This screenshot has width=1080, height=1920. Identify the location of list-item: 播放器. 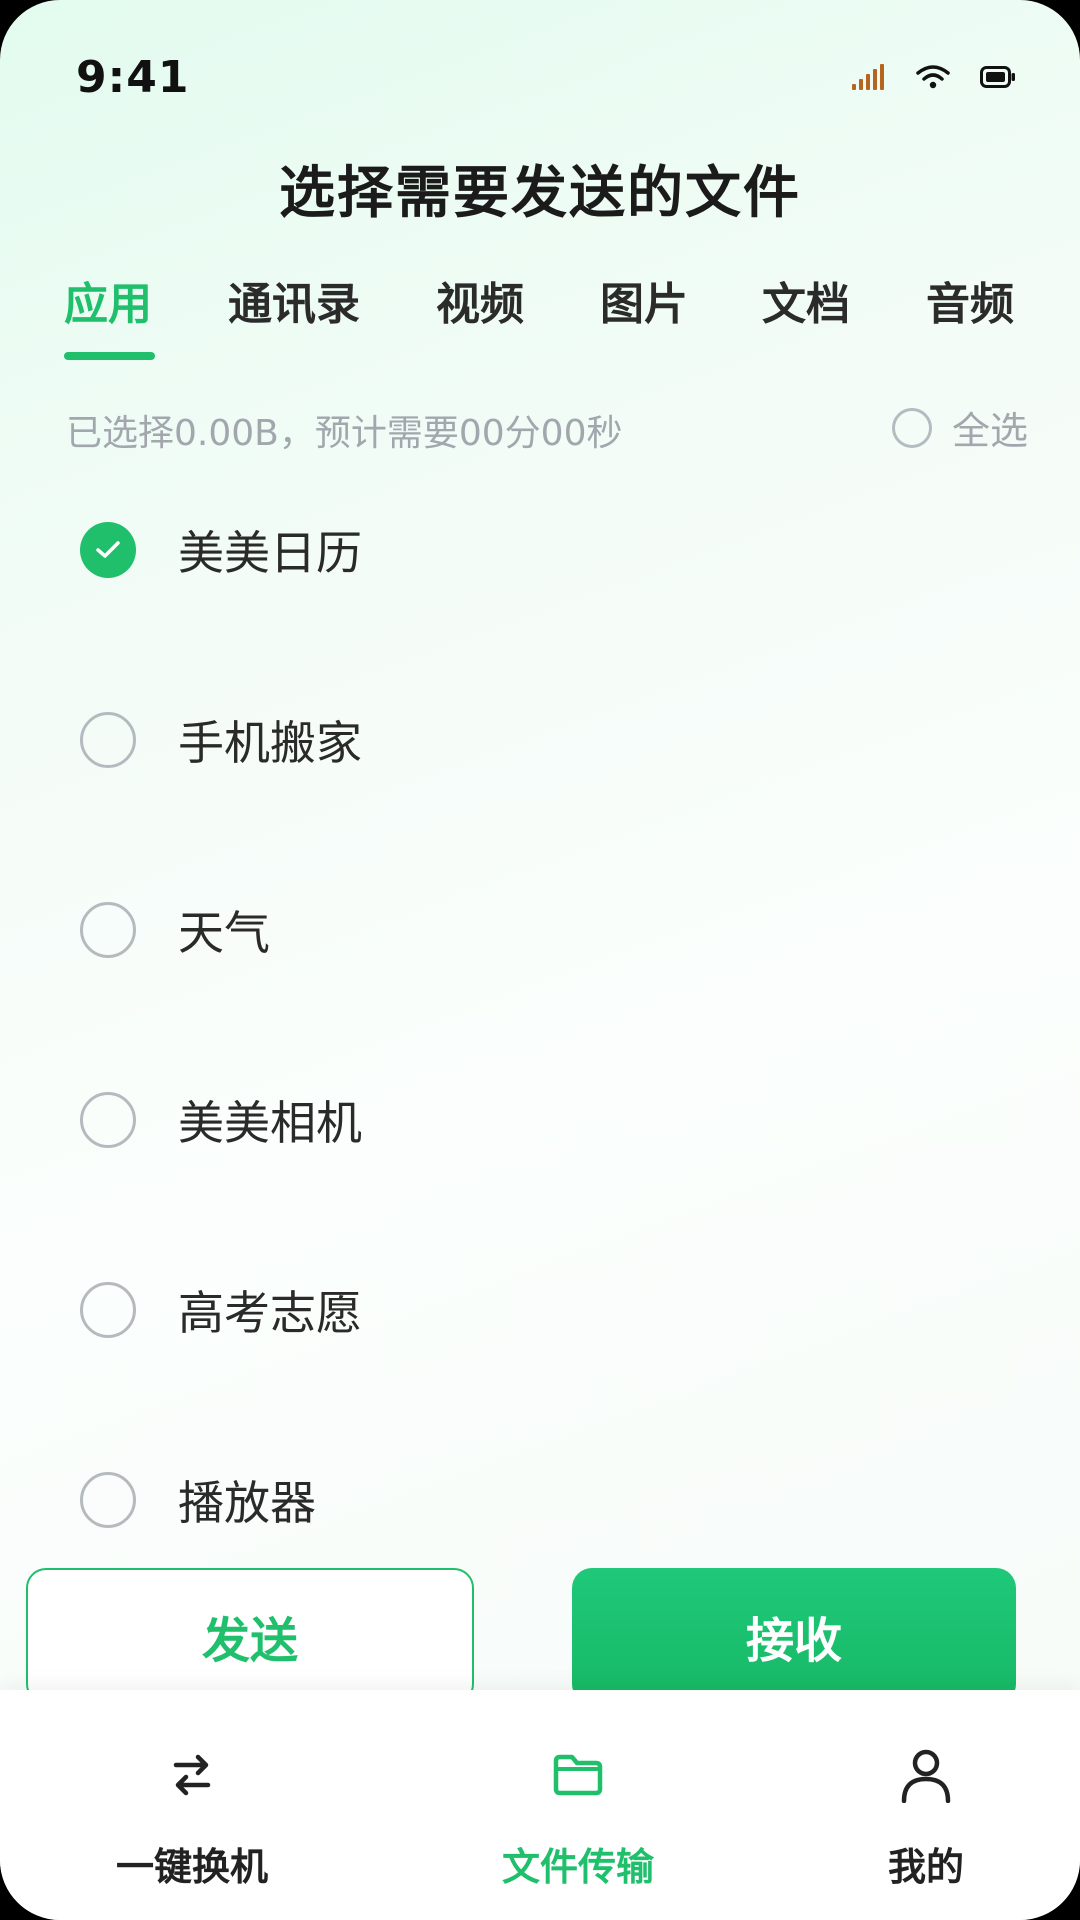
(198, 1500).